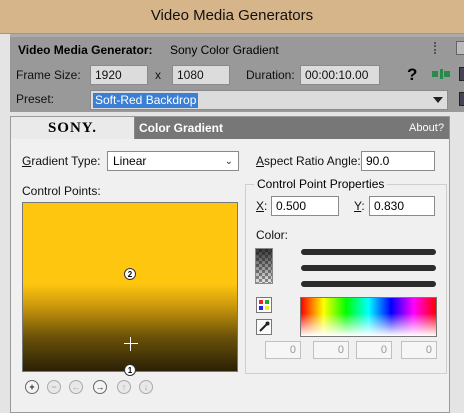 The width and height of the screenshot is (464, 413). What do you see at coordinates (368, 252) in the screenshot?
I see `red-slider` at bounding box center [368, 252].